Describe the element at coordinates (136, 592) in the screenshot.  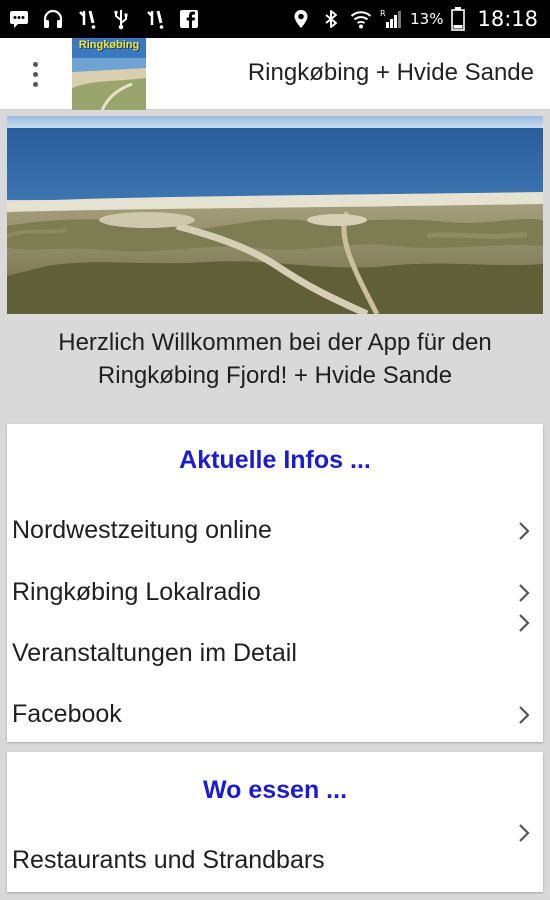
I see `list-item-label: Ringkøbing Lokalradio` at that location.